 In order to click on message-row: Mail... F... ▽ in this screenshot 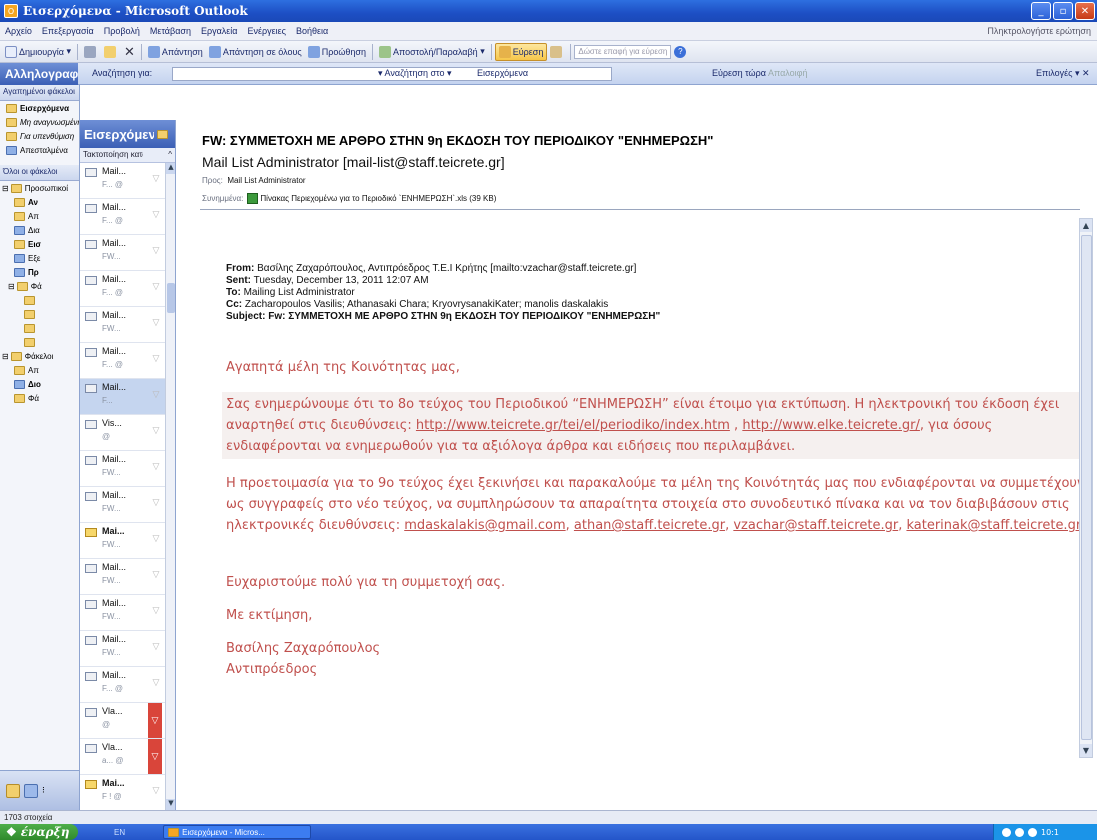, I will do `click(127, 397)`.